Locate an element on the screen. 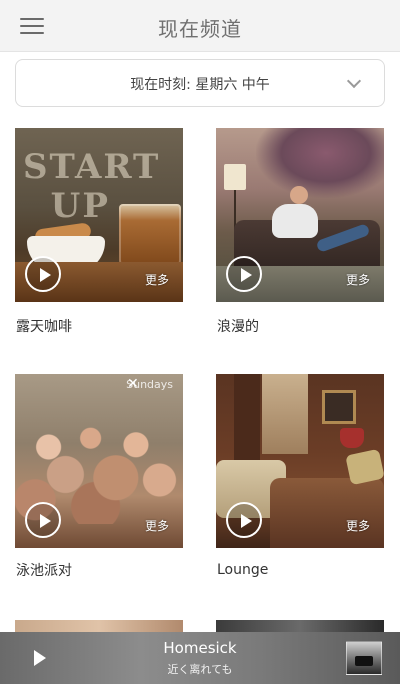 This screenshot has width=400, height=684. thumbnail-cup-art is located at coordinates (150, 237).